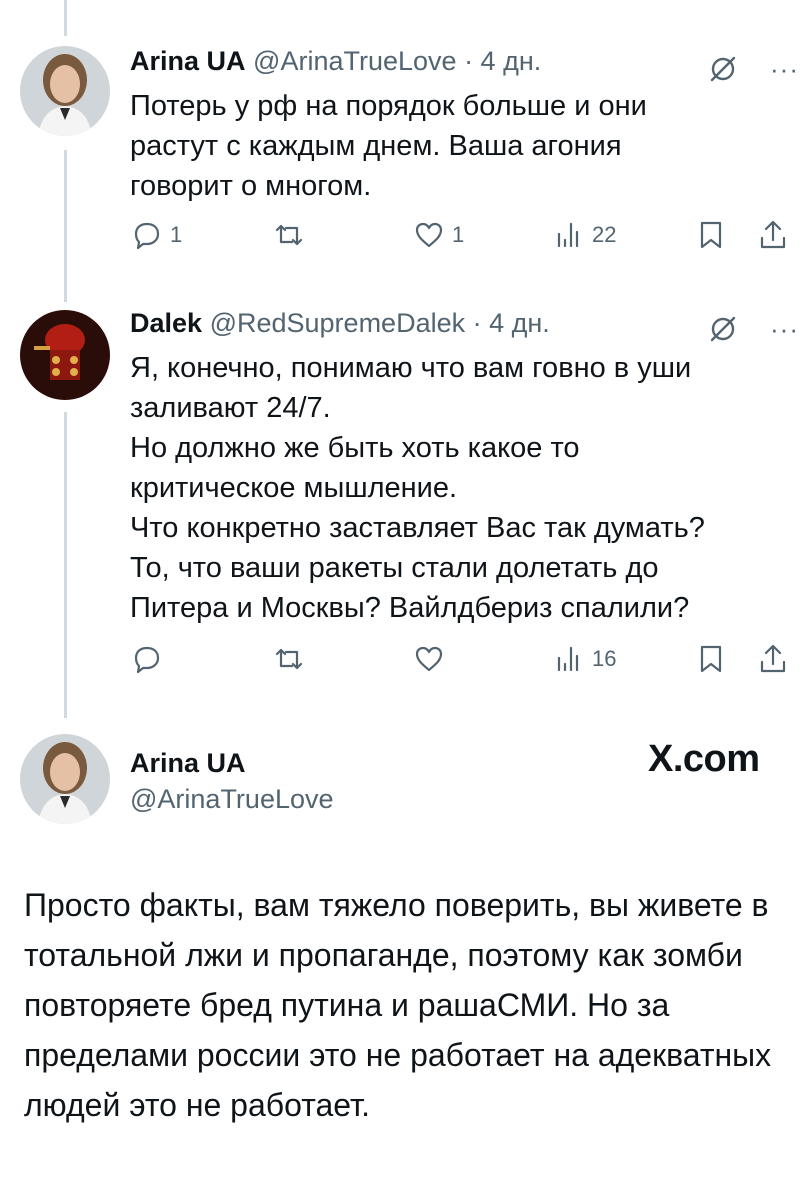 This screenshot has height=1200, width=810. I want to click on thread-line, so click(65, 18).